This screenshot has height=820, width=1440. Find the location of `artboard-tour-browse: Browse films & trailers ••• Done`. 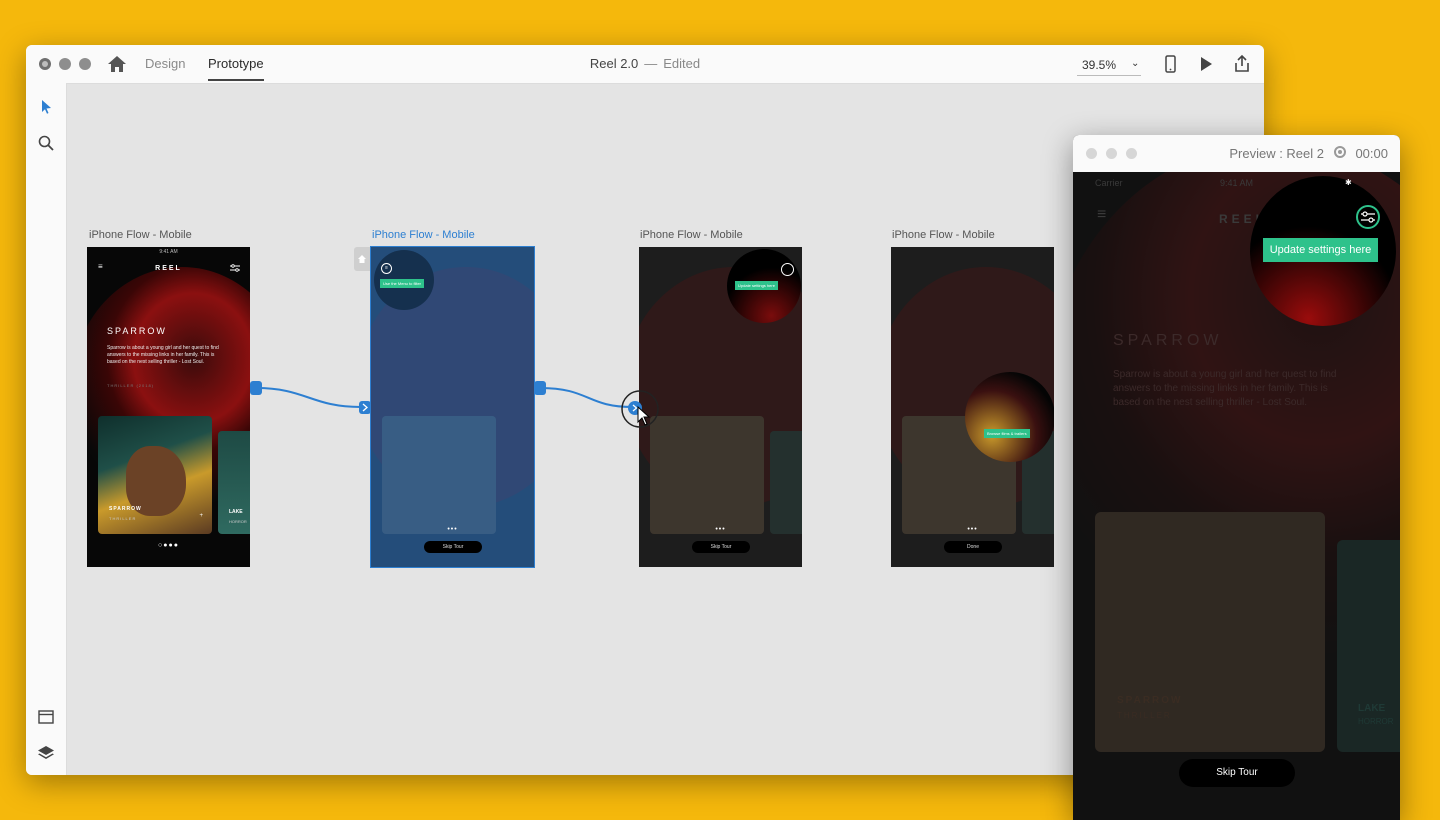

artboard-tour-browse: Browse films & trailers ••• Done is located at coordinates (972, 407).